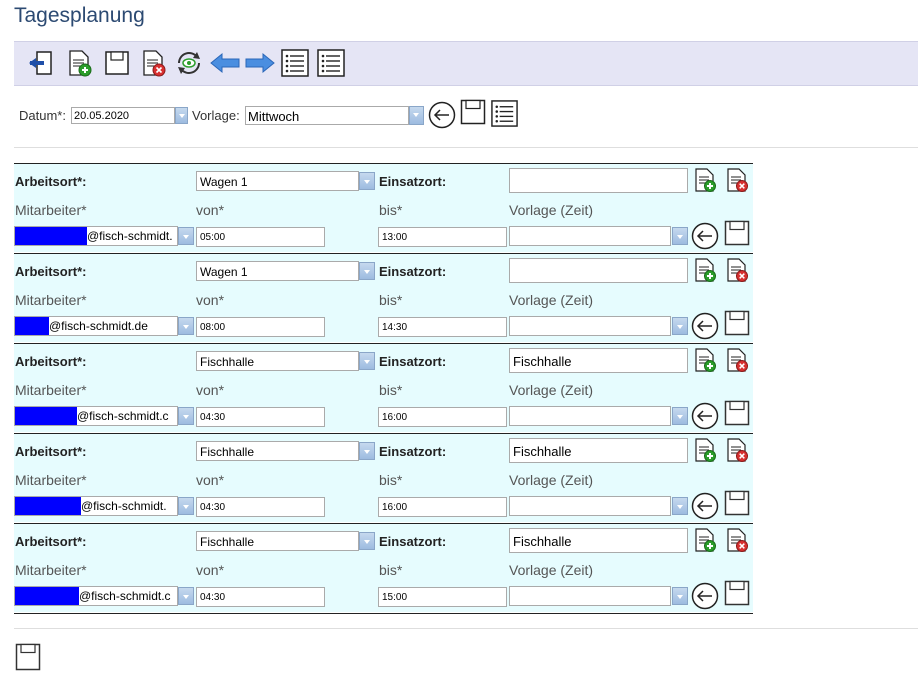  I want to click on redacted-name, so click(46, 416).